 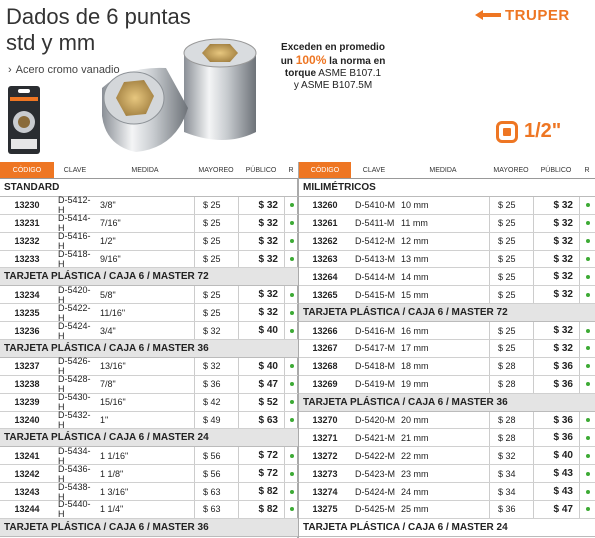 I want to click on codigo-cell: 13270, so click(x=325, y=420).